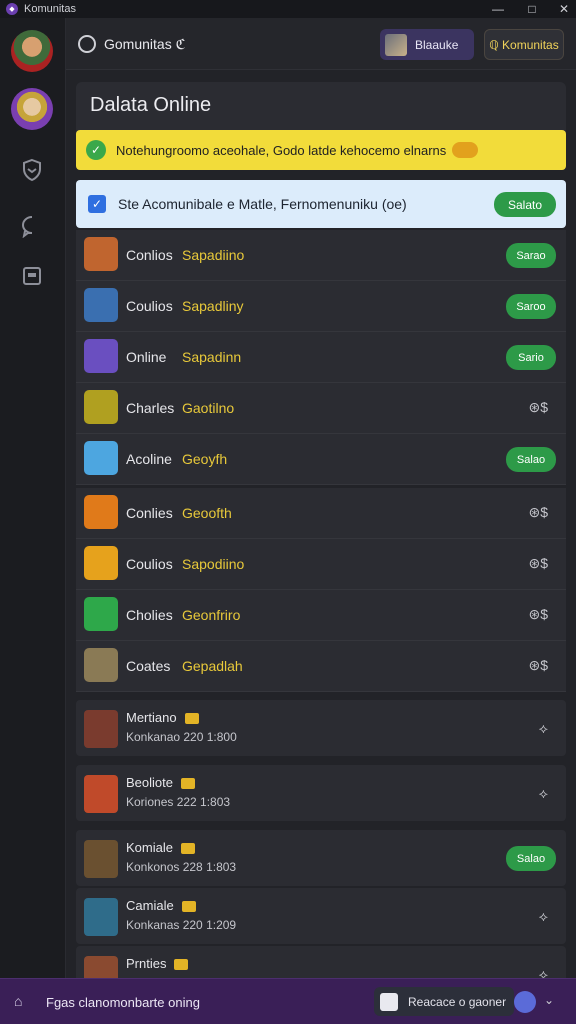 The height and width of the screenshot is (1024, 576). What do you see at coordinates (525, 204) in the screenshot?
I see `selected-action-button: Salato` at bounding box center [525, 204].